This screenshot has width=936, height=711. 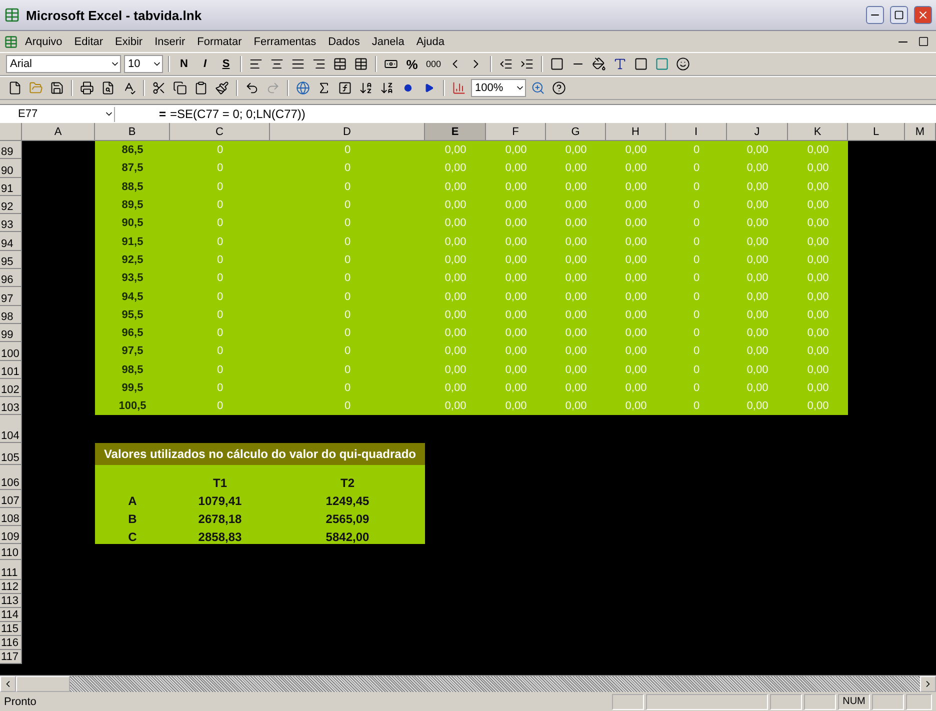 What do you see at coordinates (11, 296) in the screenshot?
I see `row-header: 97` at bounding box center [11, 296].